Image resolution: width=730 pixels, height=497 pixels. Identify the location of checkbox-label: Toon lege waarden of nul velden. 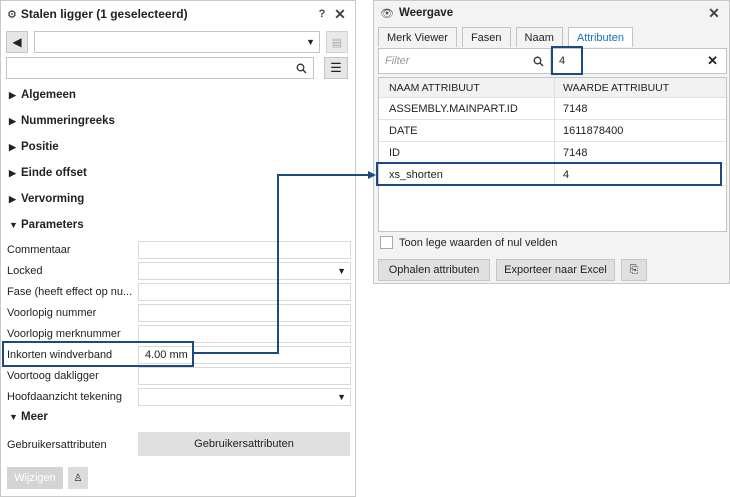
(478, 242).